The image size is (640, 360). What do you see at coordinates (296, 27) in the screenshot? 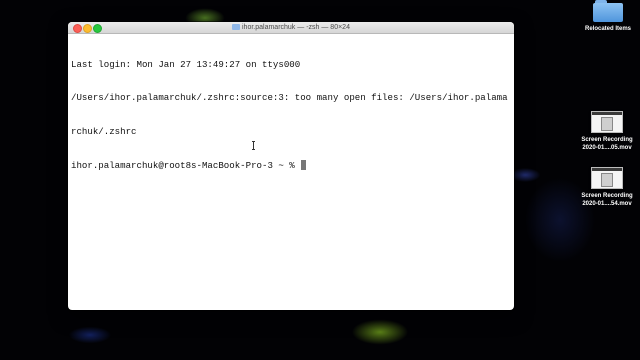
I see `window-title-text: ihor.palamarchuk — -zsh — 80×24` at bounding box center [296, 27].